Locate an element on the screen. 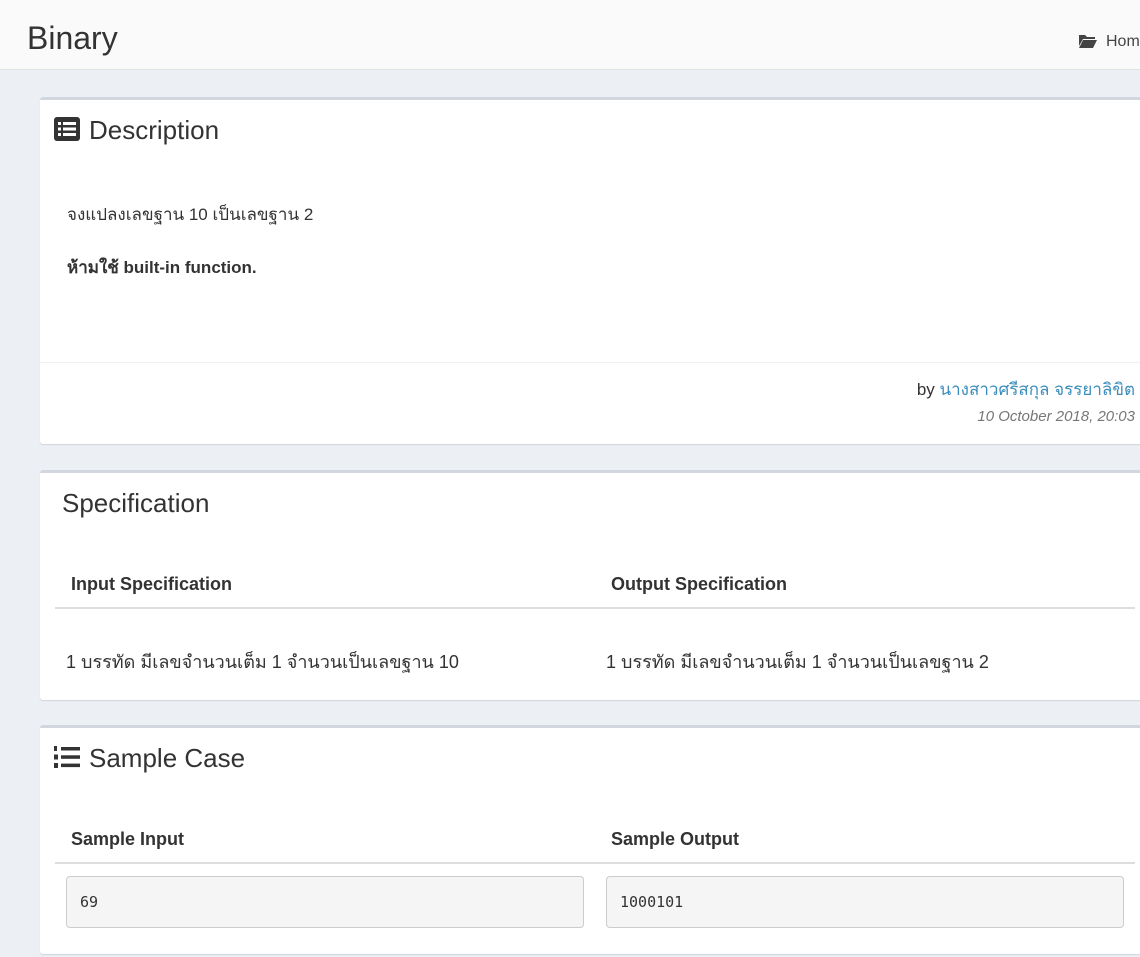  content-header: Binary Hom is located at coordinates (570, 35).